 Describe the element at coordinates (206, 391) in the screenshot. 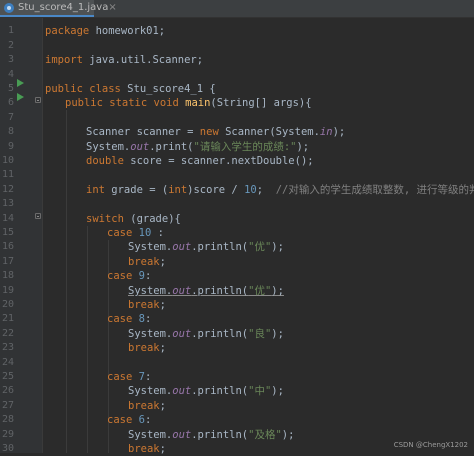

I see `code-line: System.out.println("中");` at that location.